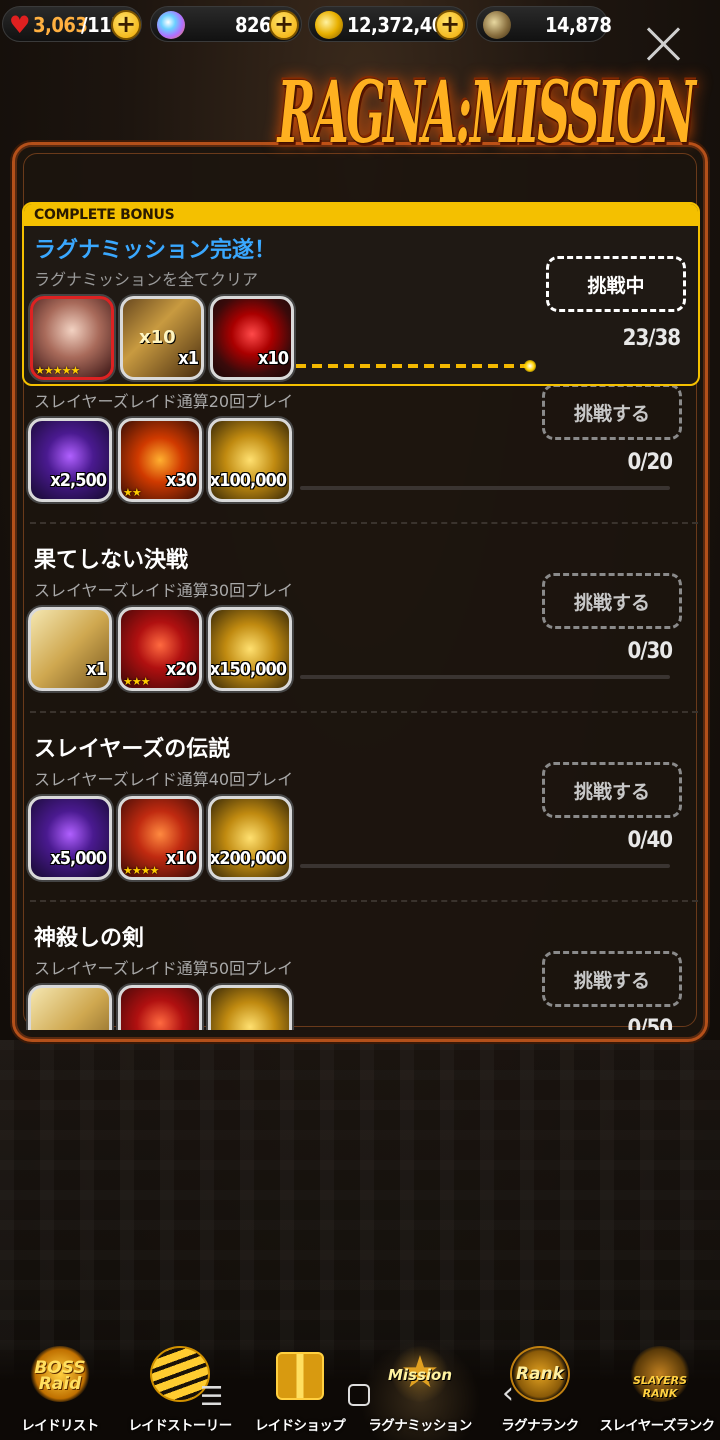 This screenshot has height=1440, width=720. Describe the element at coordinates (300, 1426) in the screenshot. I see `nav-label: レイドショップ` at that location.